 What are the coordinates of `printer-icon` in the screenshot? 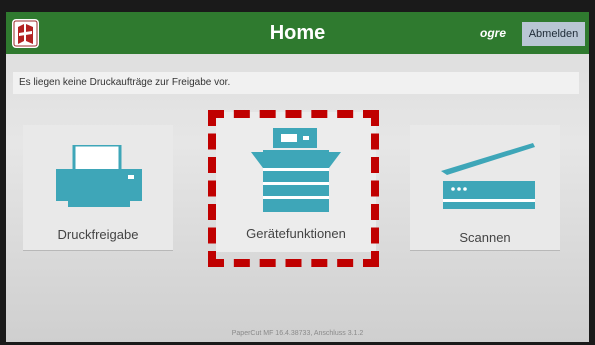 It's located at (99, 176).